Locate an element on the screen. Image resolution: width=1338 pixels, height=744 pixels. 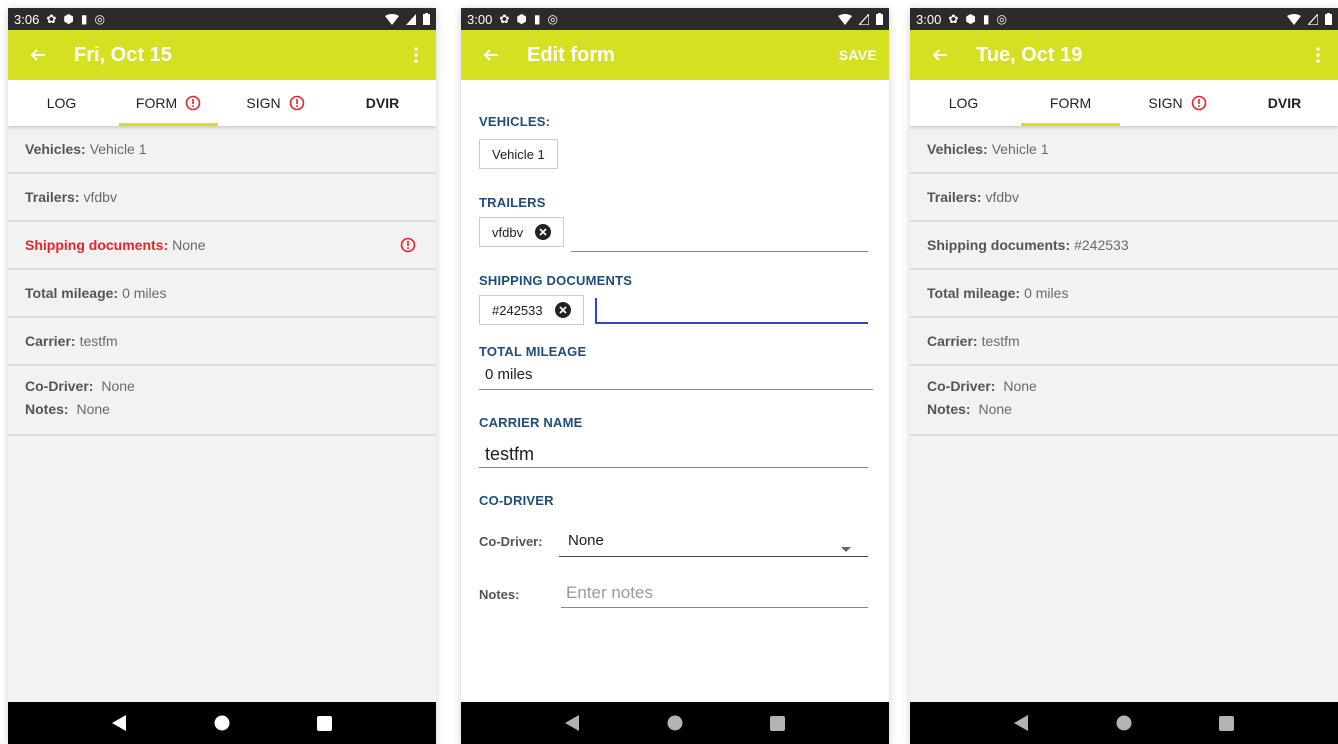
triangle-back-icon is located at coordinates (1021, 723).